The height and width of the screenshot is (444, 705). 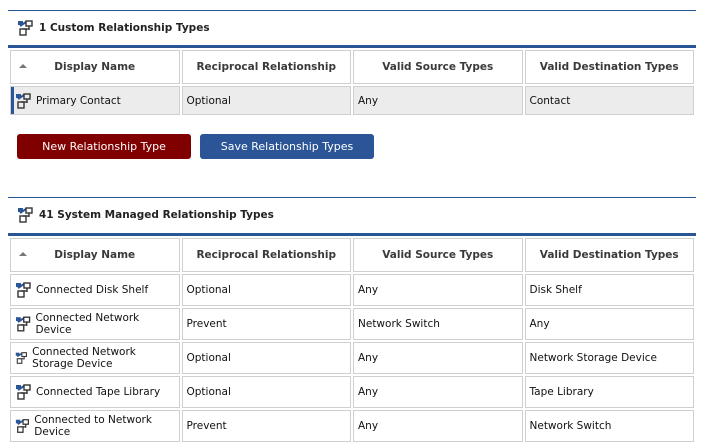 I want to click on destination-types: Network Storage Device, so click(x=609, y=358).